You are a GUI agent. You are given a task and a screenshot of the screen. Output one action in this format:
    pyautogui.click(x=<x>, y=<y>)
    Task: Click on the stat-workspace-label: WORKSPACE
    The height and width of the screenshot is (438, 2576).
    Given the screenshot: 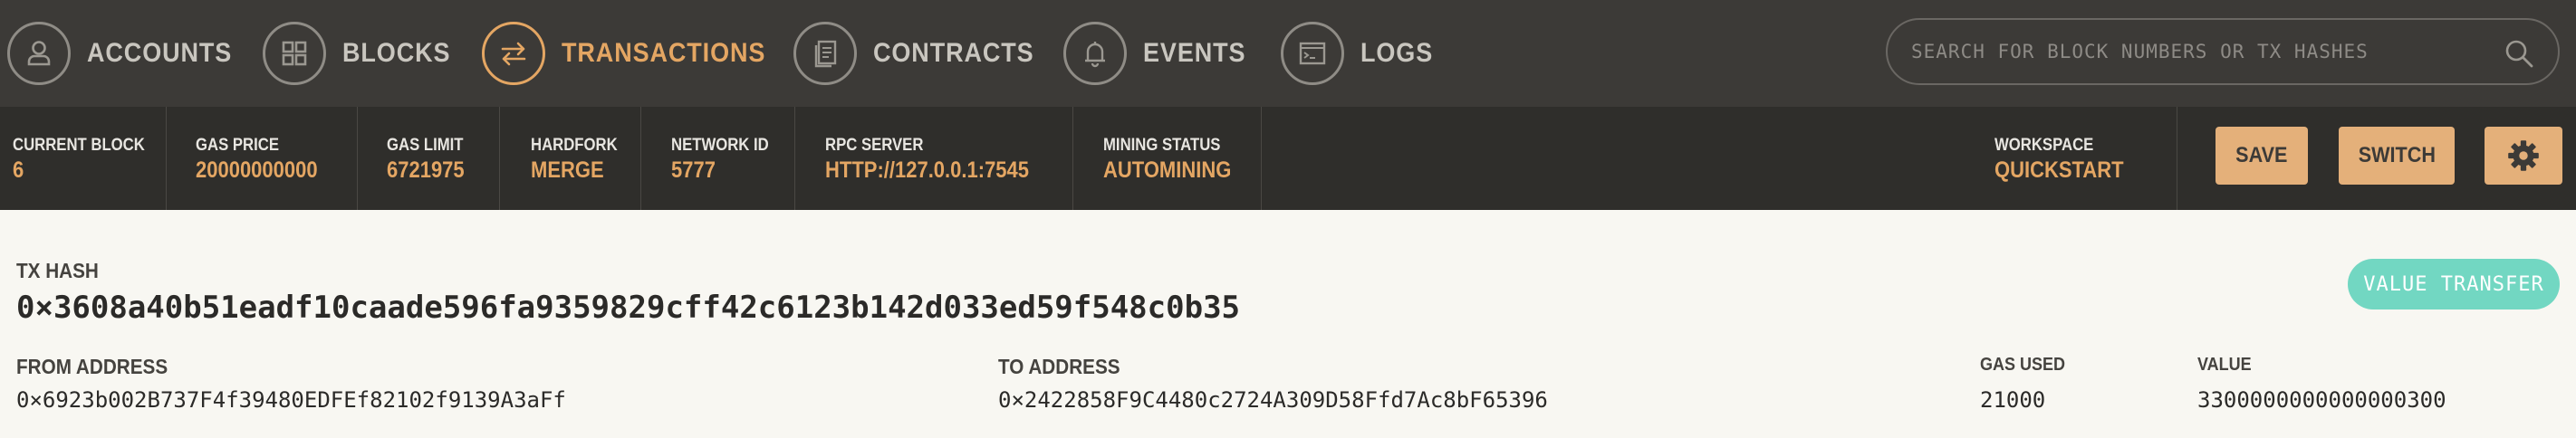 What is the action you would take?
    pyautogui.click(x=2044, y=145)
    